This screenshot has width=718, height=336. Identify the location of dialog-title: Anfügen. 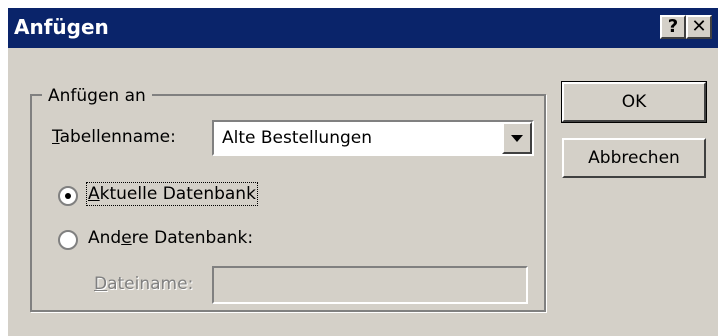
(61, 27).